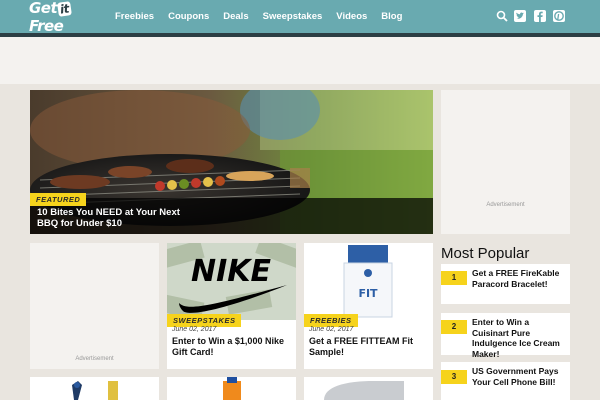  What do you see at coordinates (485, 253) in the screenshot?
I see `most-popular-heading: Most Popular` at bounding box center [485, 253].